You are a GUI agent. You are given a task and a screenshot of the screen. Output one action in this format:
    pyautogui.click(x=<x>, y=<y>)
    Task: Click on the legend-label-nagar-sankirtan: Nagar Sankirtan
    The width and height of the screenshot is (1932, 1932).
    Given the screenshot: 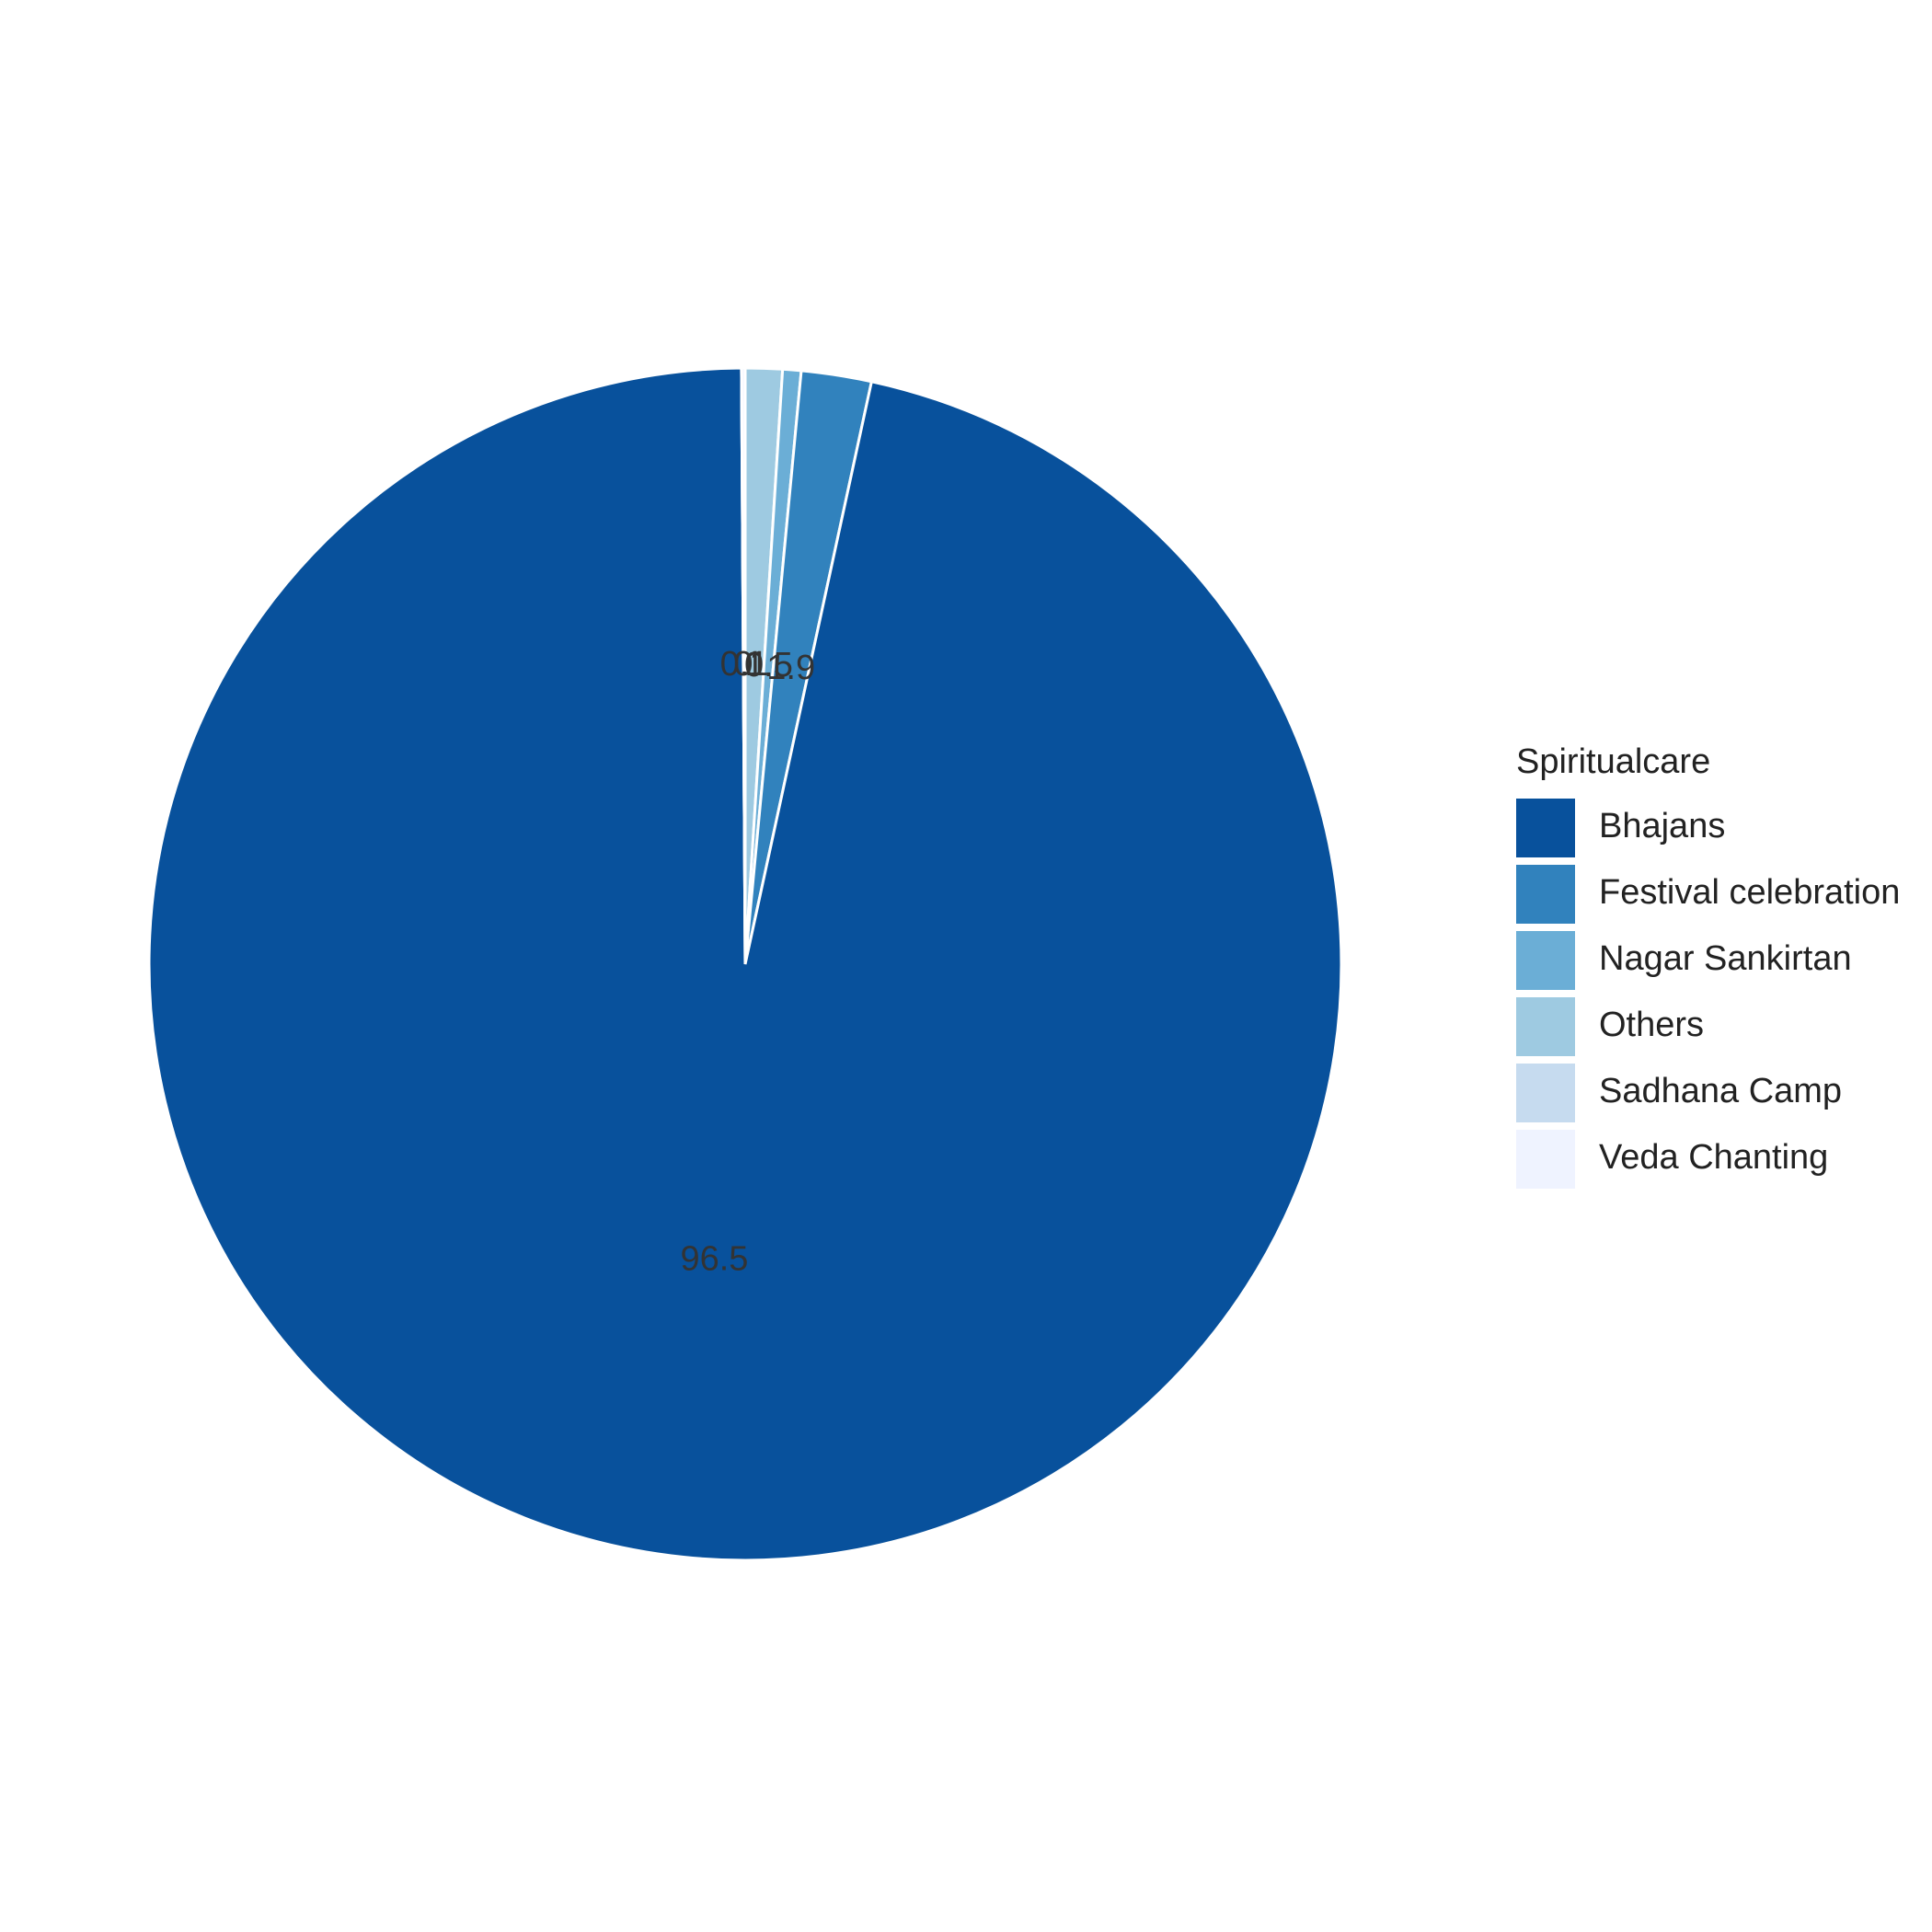 What is the action you would take?
    pyautogui.click(x=1725, y=958)
    